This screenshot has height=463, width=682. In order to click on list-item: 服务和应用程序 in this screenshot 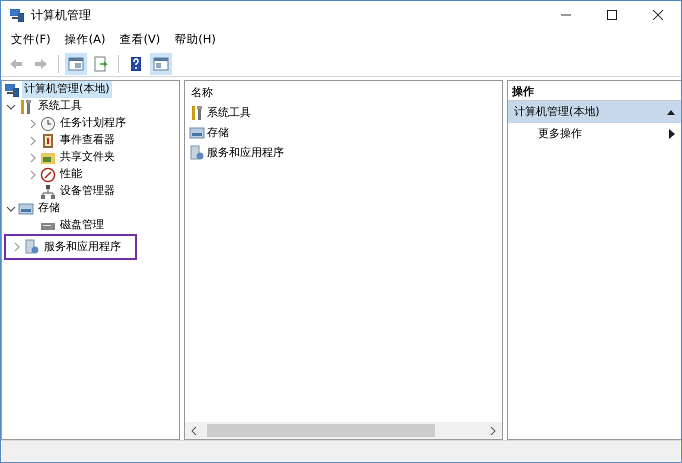, I will do `click(245, 153)`.